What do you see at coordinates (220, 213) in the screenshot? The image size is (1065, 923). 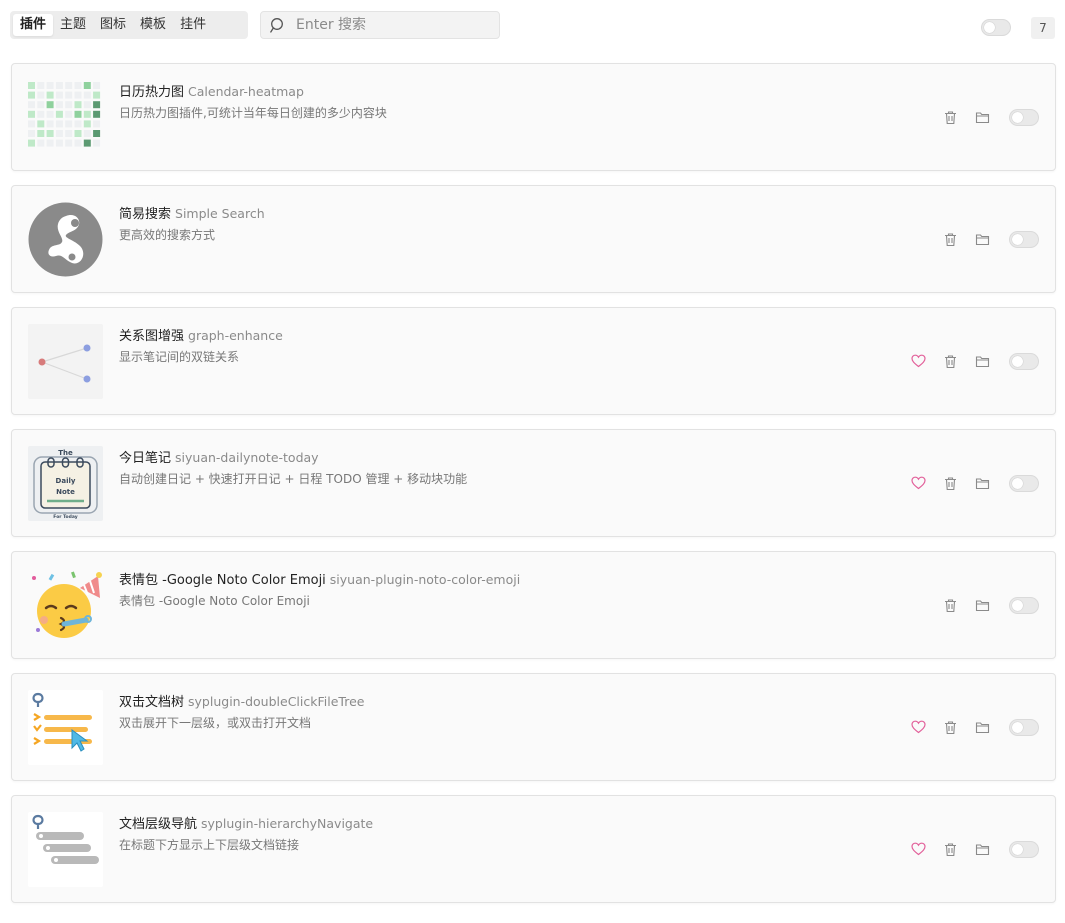 I see `plugin-package: Simple Search` at bounding box center [220, 213].